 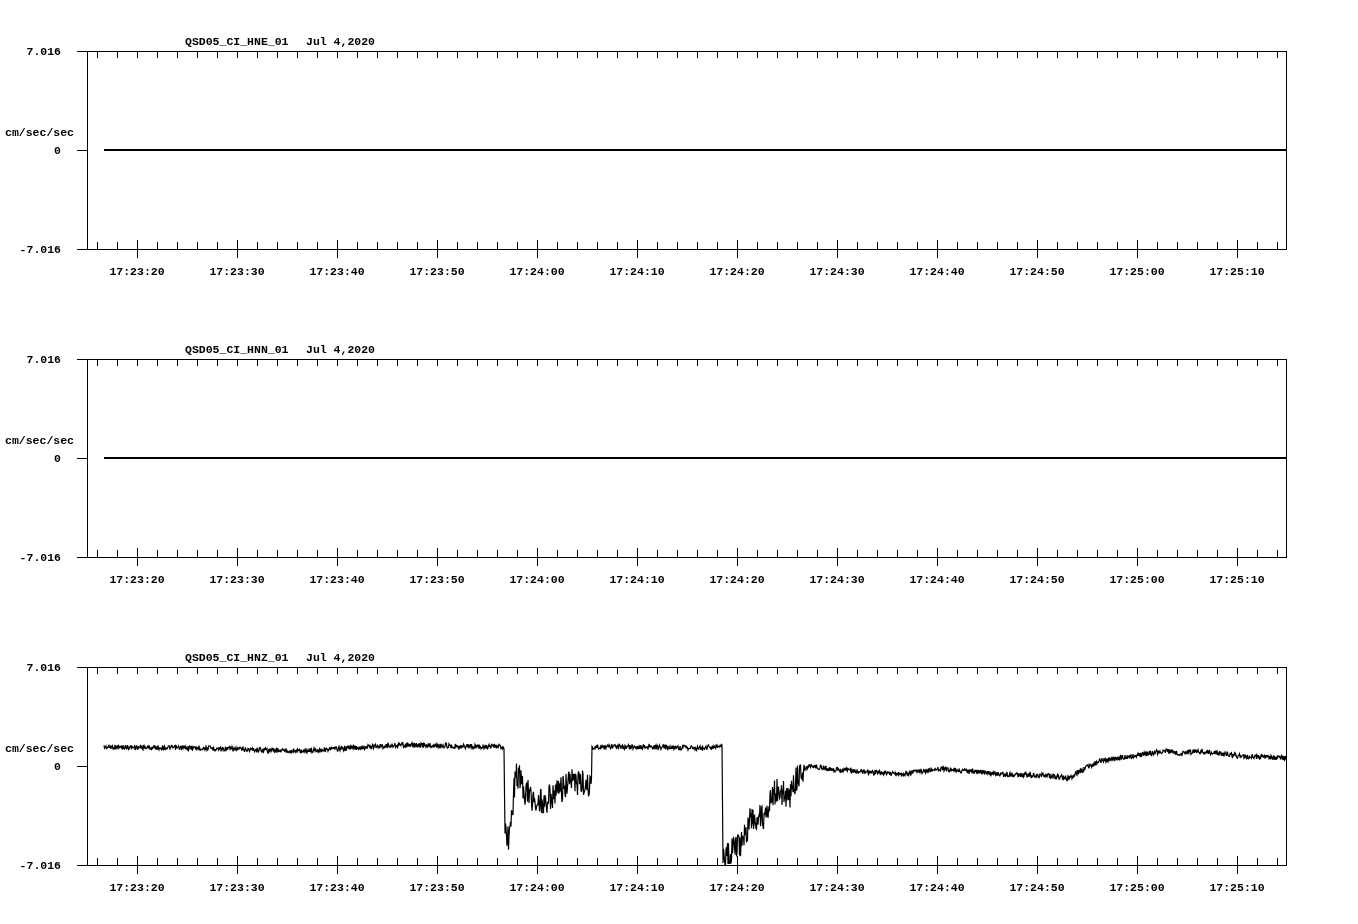 What do you see at coordinates (237, 349) in the screenshot?
I see `plot-title: QSD05_CI_HNN_01` at bounding box center [237, 349].